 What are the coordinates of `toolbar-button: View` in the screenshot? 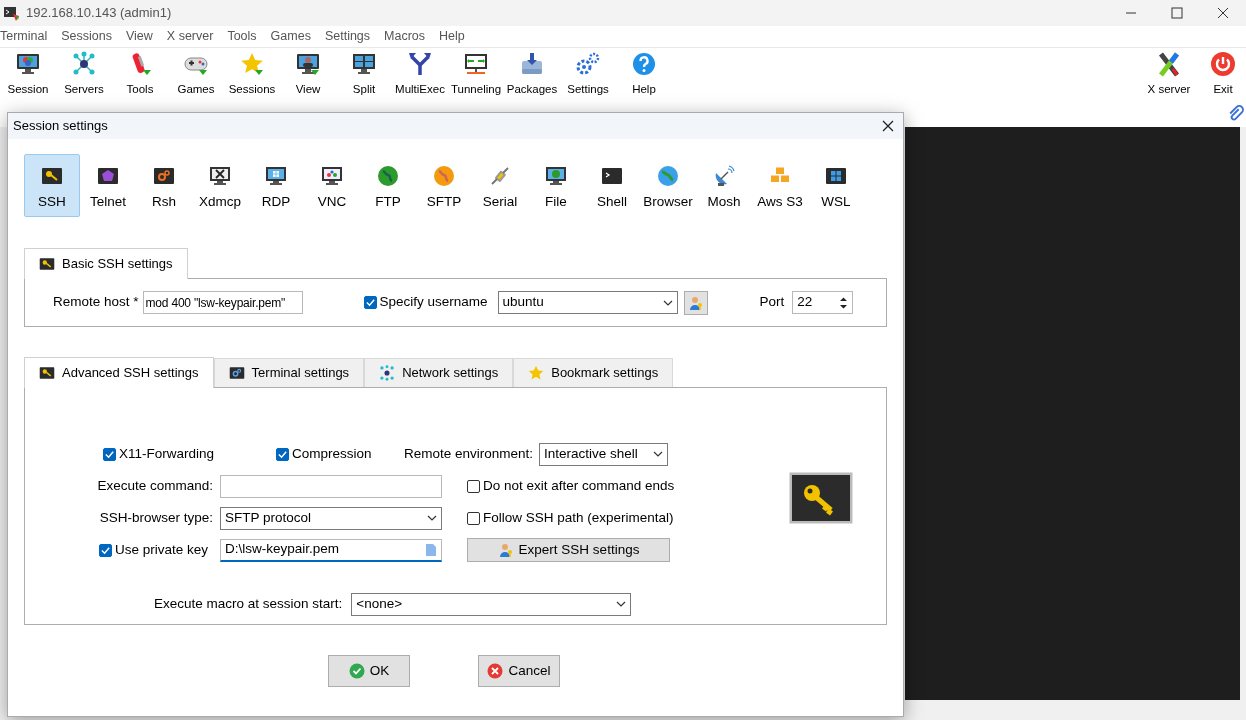 It's located at (308, 73).